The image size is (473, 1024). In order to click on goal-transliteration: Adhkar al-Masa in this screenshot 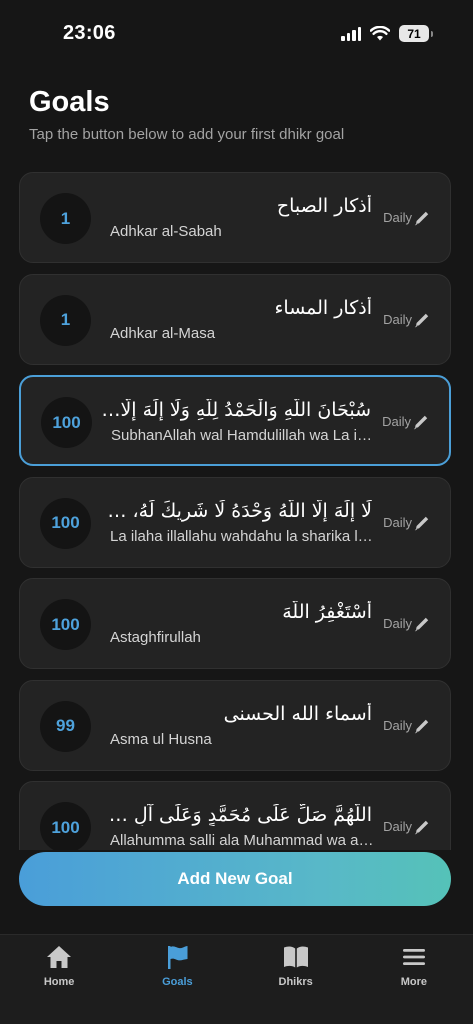, I will do `click(163, 333)`.